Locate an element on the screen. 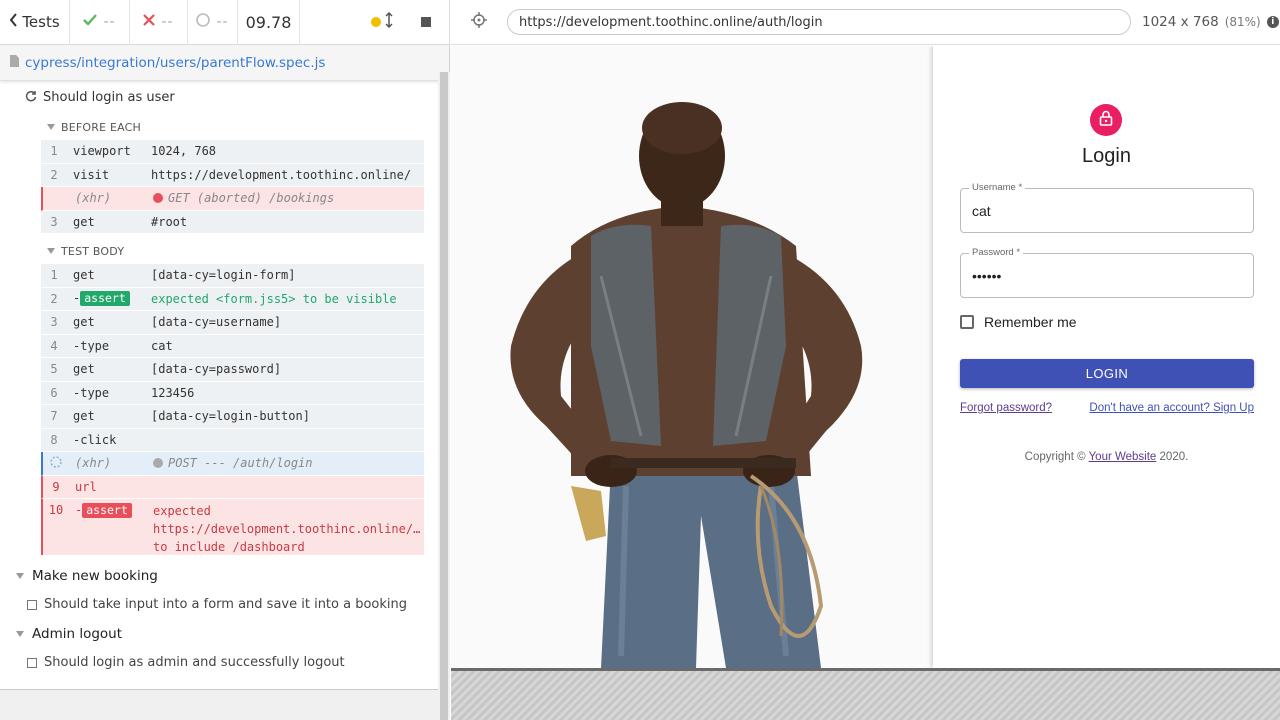 This screenshot has width=1280, height=720. command-message: [data-cy=login-button] is located at coordinates (230, 416).